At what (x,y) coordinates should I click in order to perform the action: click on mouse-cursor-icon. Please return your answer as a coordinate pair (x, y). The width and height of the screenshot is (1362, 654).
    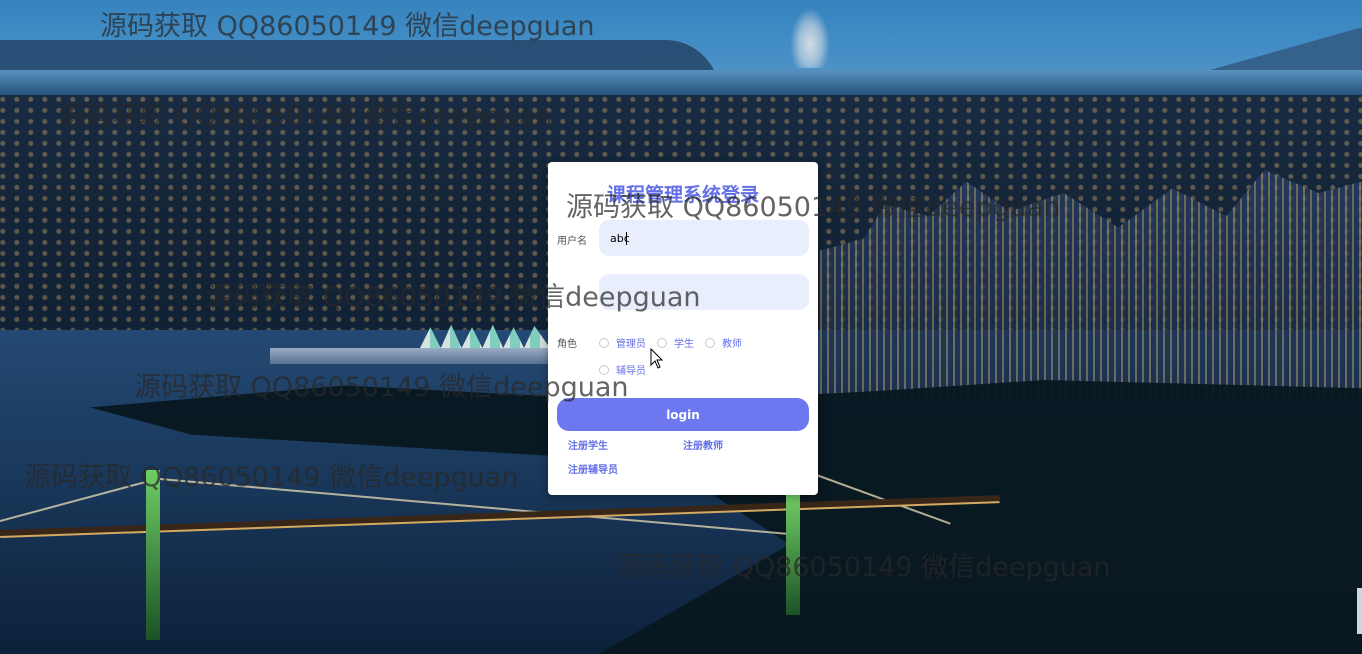
    Looking at the image, I should click on (657, 358).